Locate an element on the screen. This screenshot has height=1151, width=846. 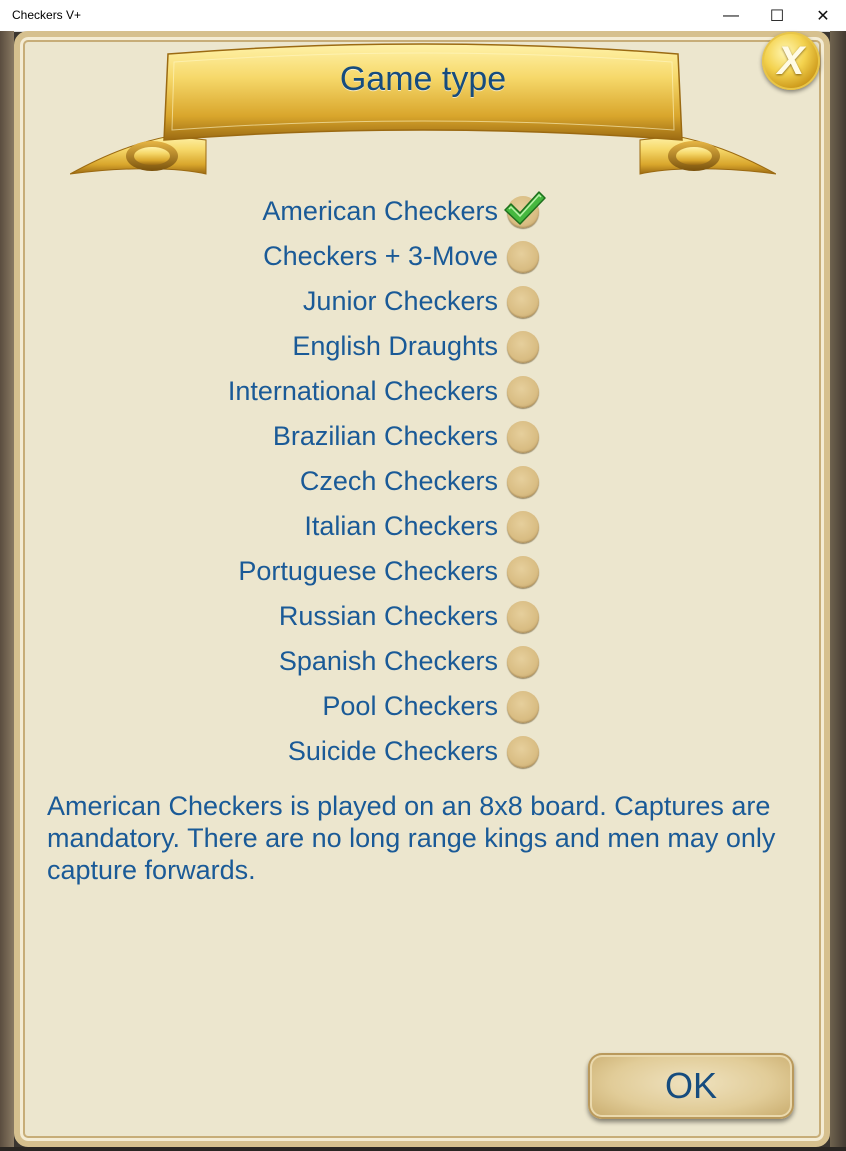
game-type-option: Czech Checkers is located at coordinates (423, 484).